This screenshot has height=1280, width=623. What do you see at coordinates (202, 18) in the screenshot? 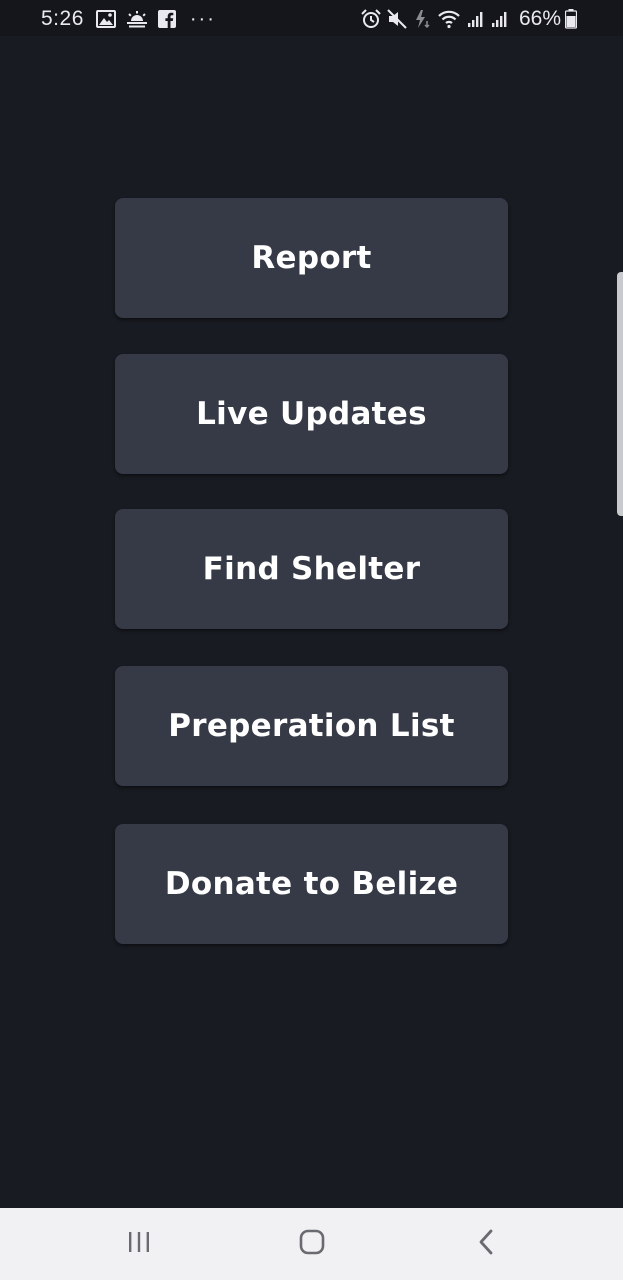
I see `more-notifications-indicator: ···` at bounding box center [202, 18].